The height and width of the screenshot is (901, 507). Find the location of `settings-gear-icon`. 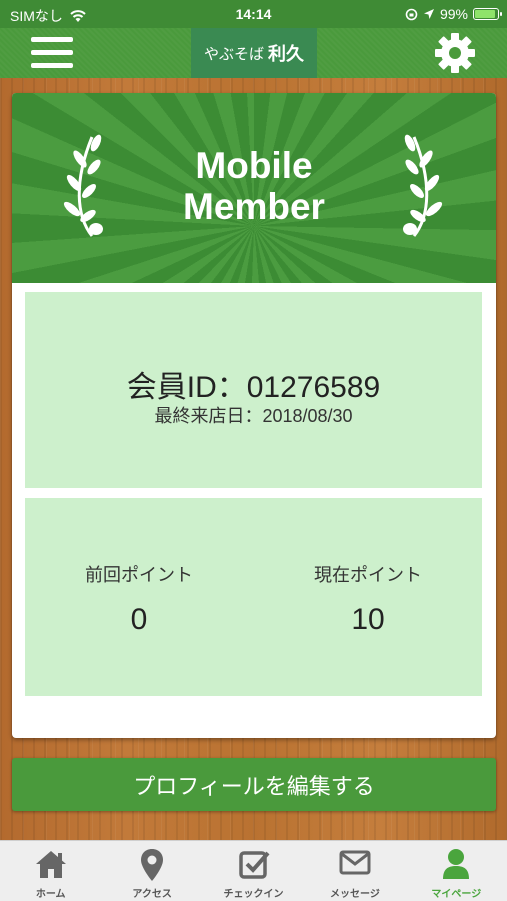

settings-gear-icon is located at coordinates (455, 53).